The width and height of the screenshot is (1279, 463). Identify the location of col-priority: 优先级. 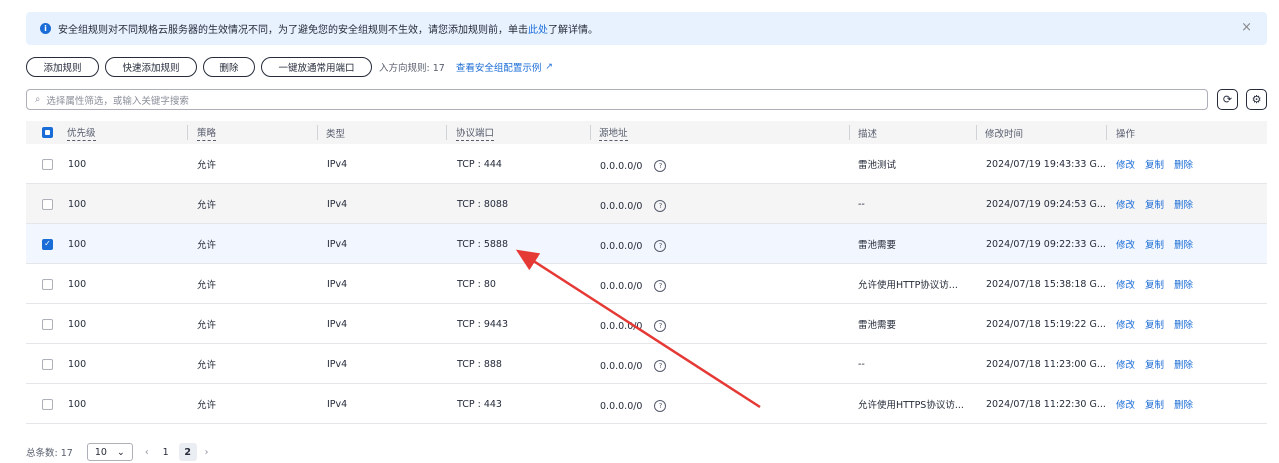
(81, 133).